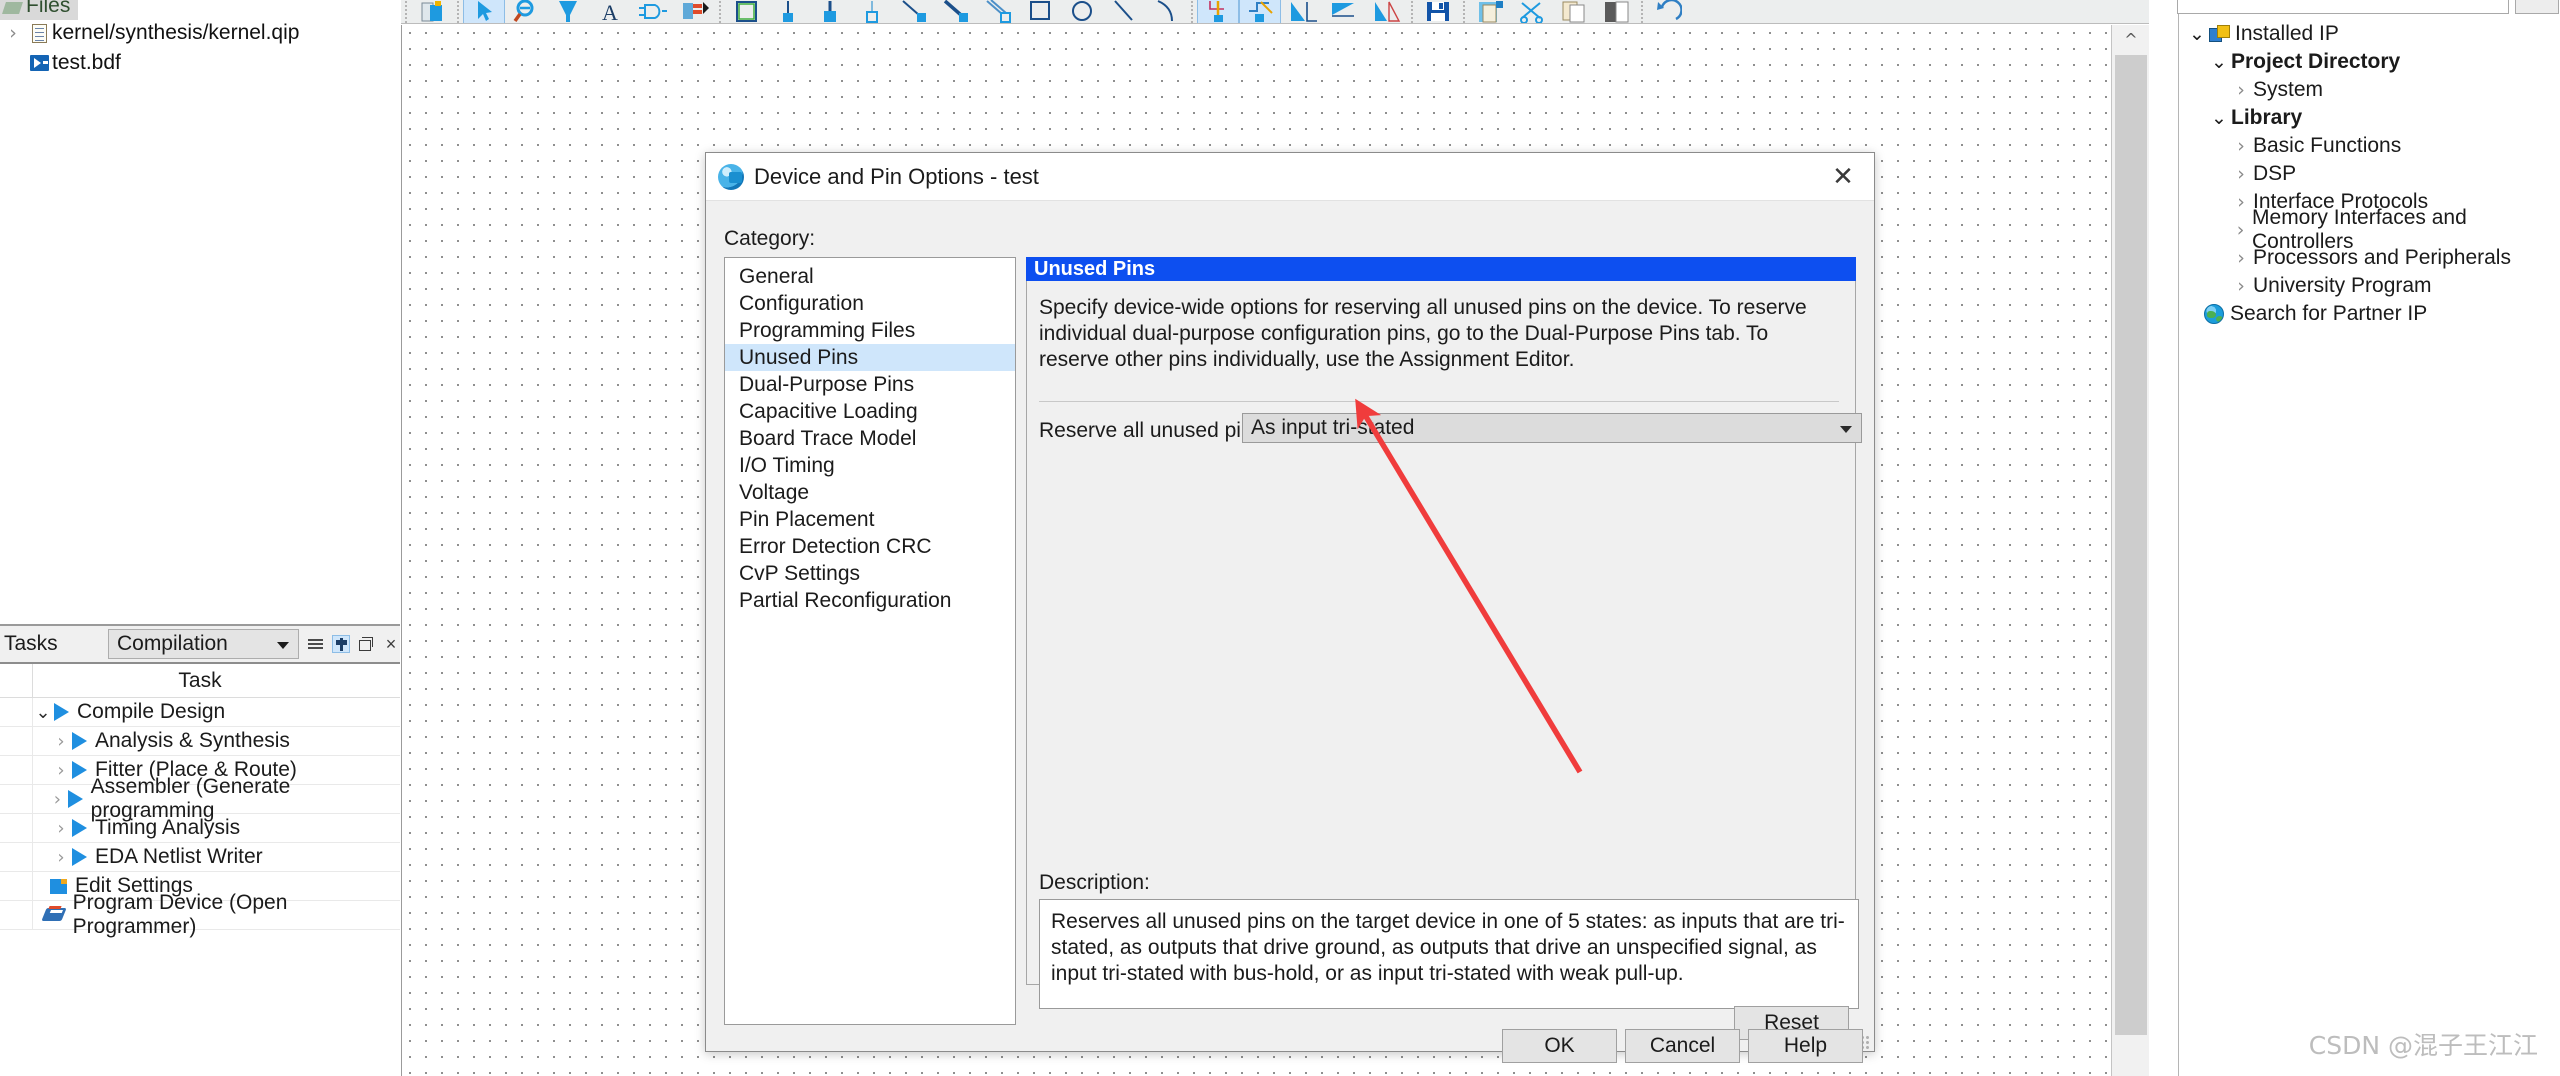 The height and width of the screenshot is (1076, 2560). I want to click on ip-tree-item-memory-interfaces: › Memory Interfaces and Controllers, so click(2369, 229).